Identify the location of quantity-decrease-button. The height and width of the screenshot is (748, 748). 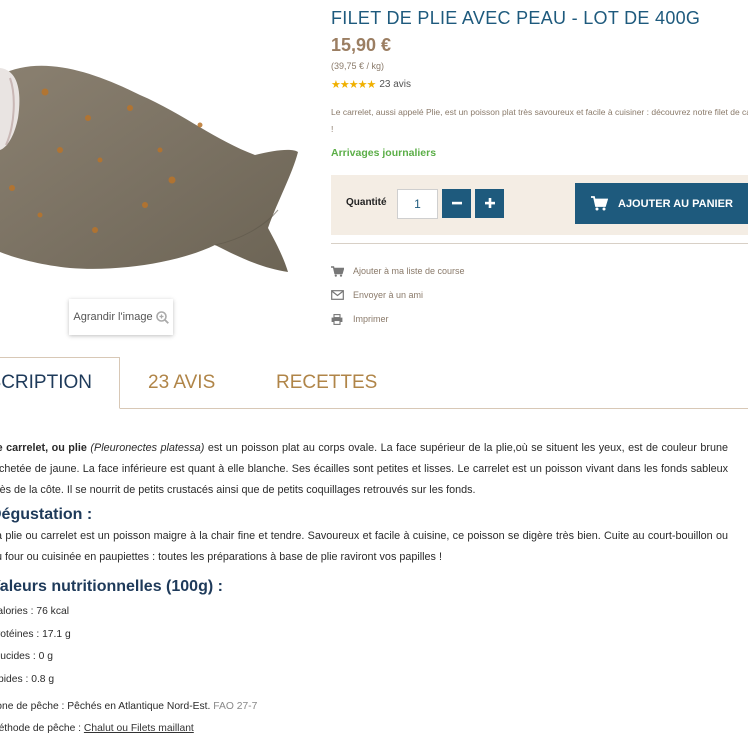
(456, 203).